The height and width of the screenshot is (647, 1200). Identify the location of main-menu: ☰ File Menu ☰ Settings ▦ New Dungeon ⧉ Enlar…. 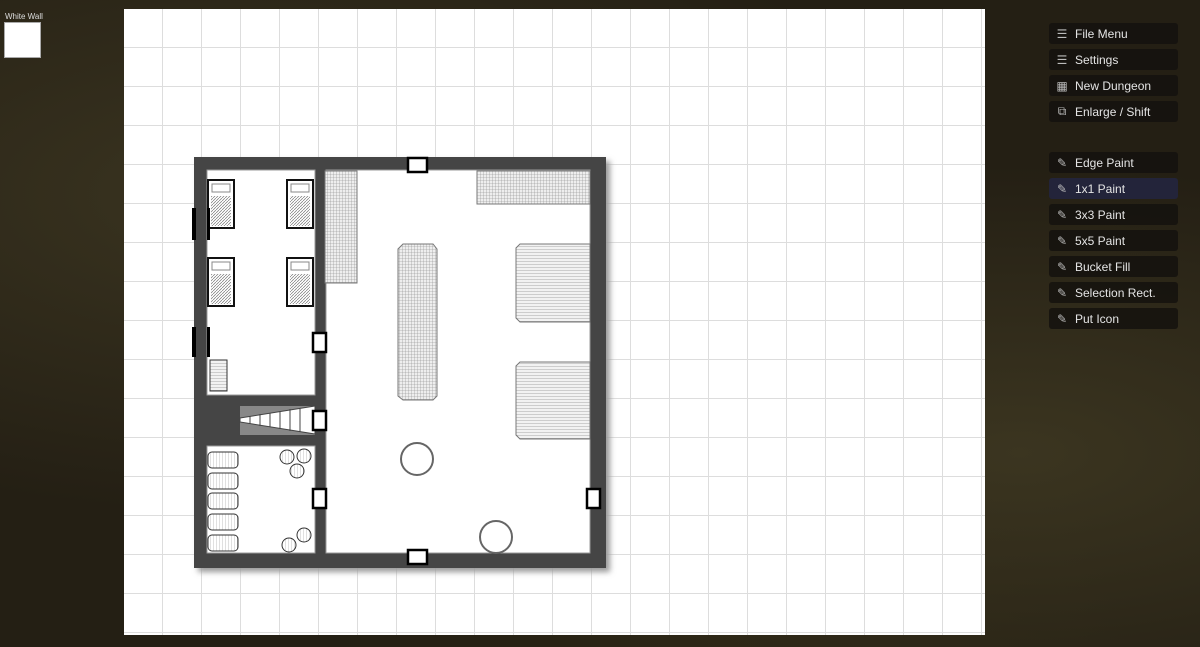
(1113, 75).